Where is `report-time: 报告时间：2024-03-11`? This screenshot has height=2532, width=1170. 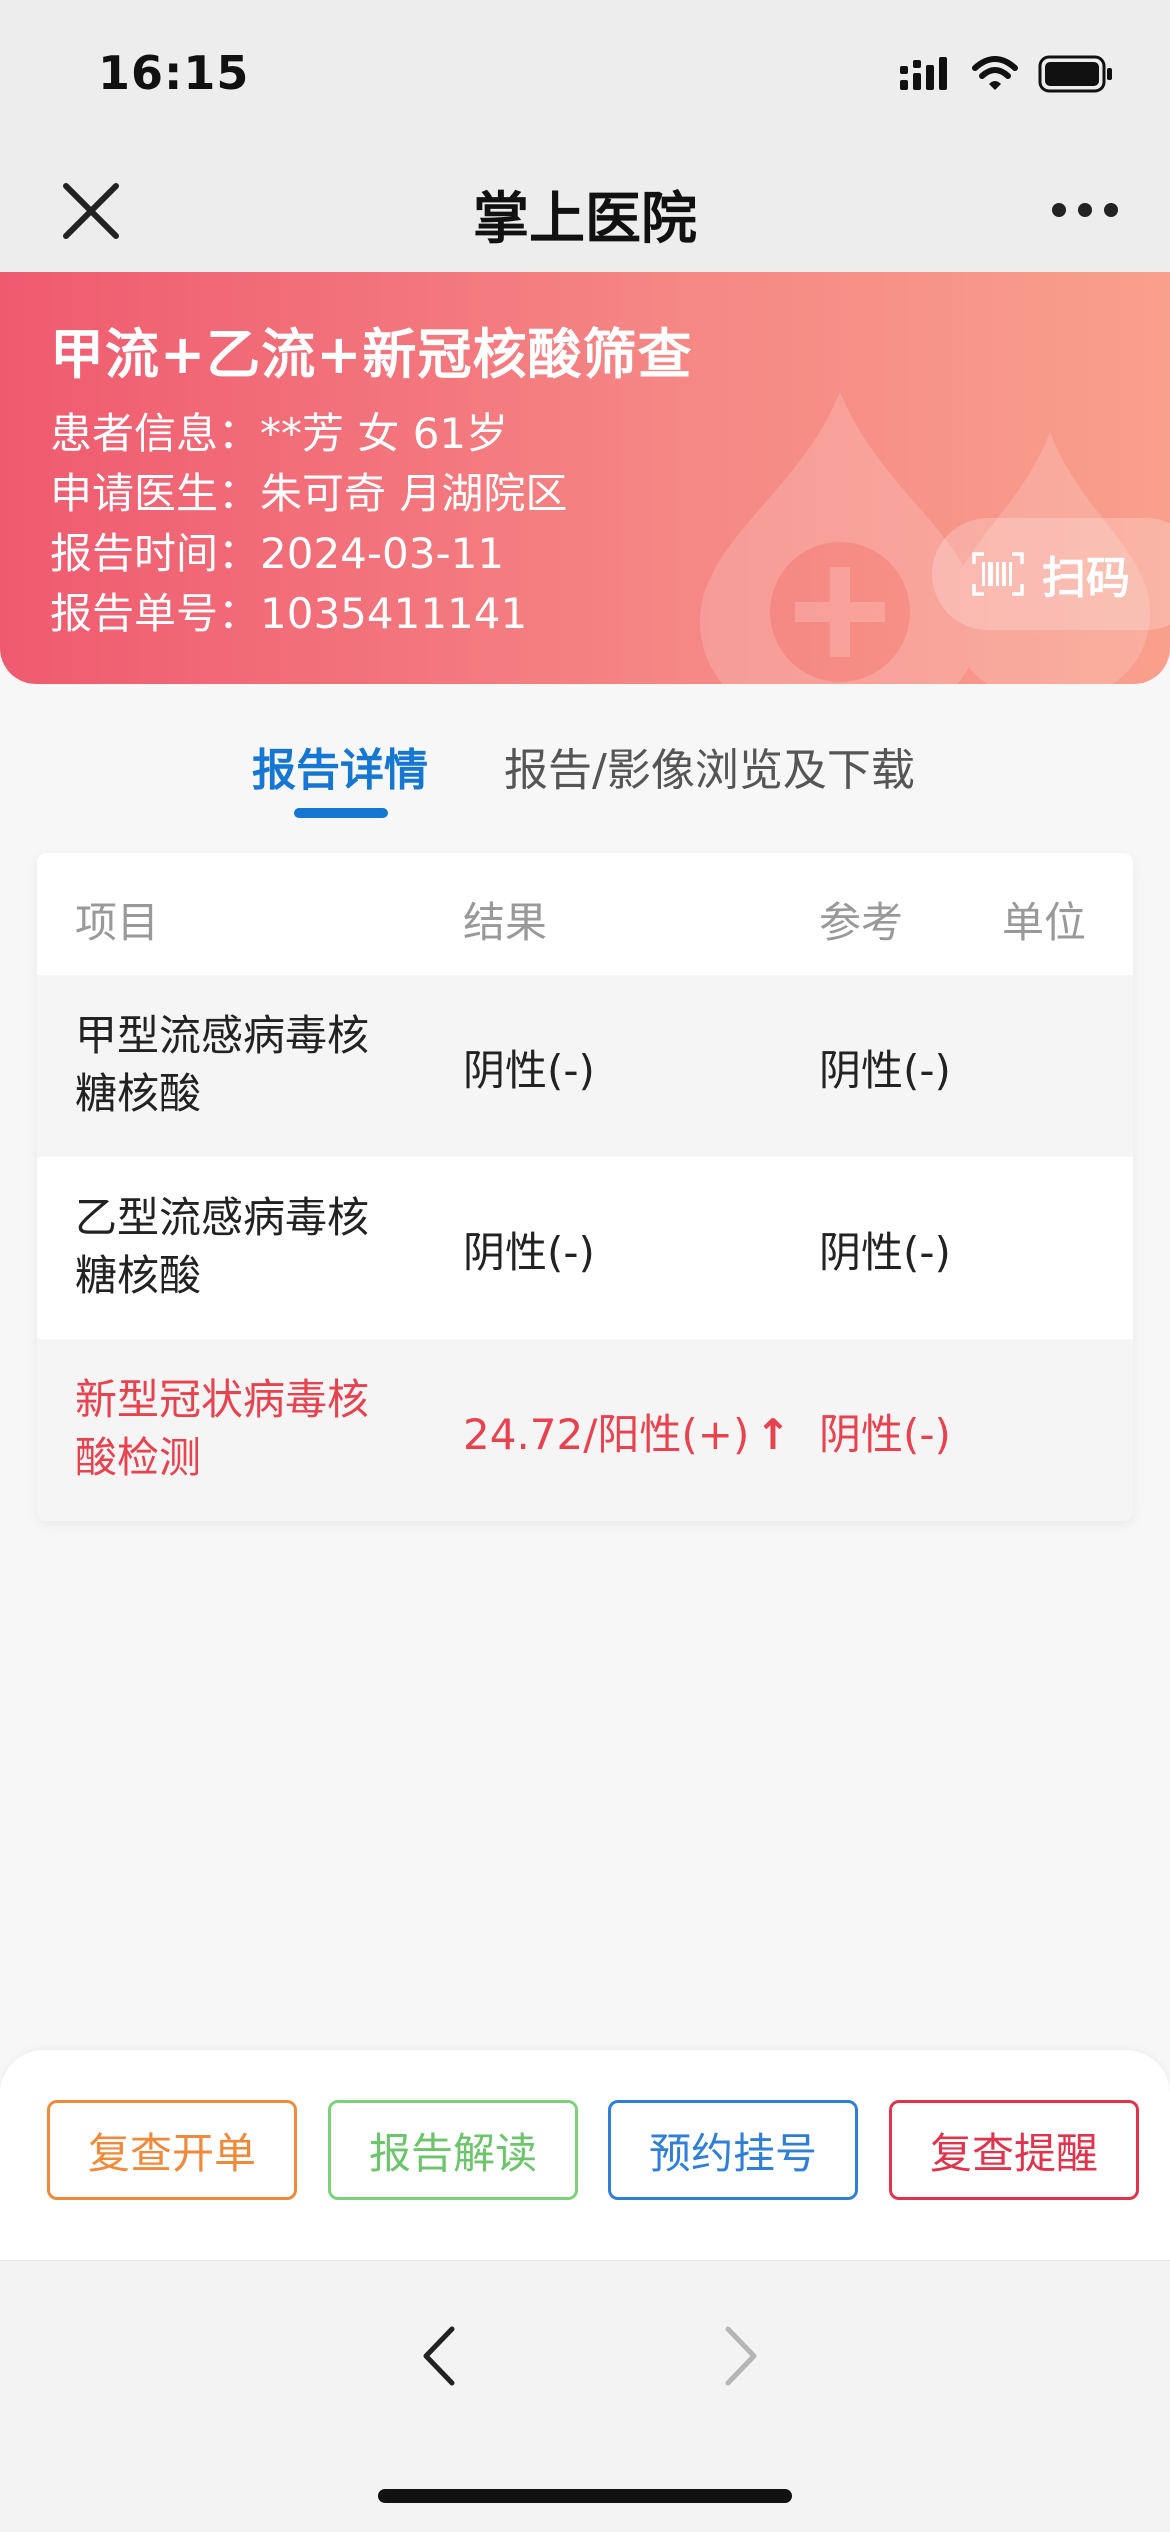
report-time: 报告时间：2024-03-11 is located at coordinates (277, 553).